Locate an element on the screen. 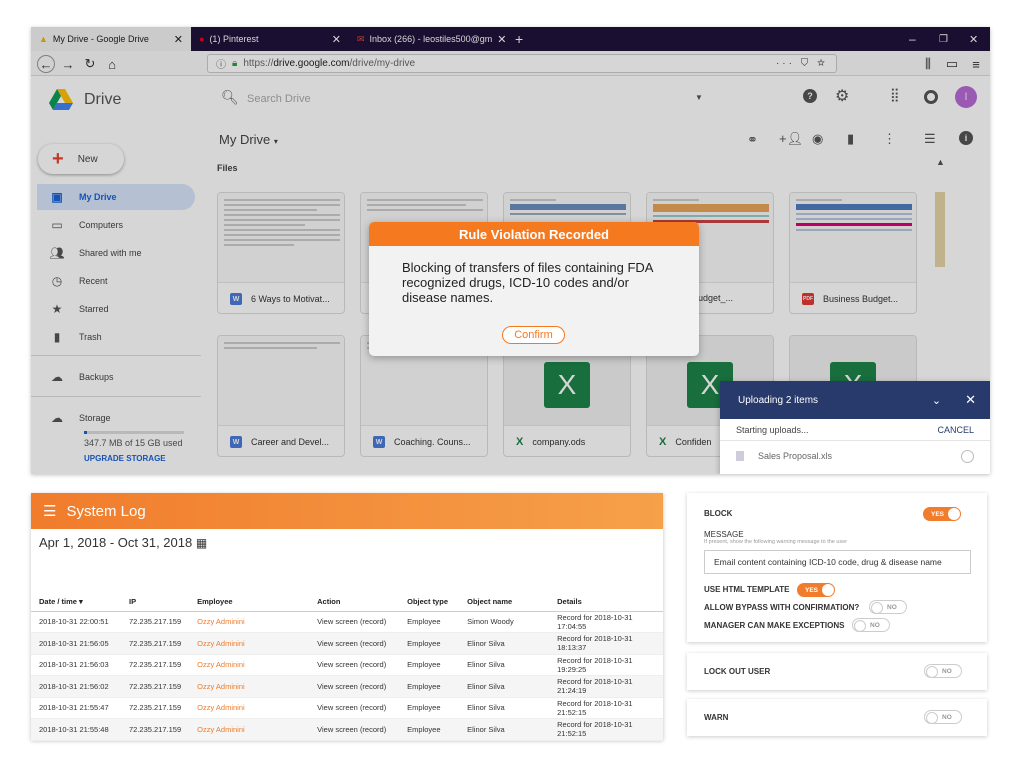 The height and width of the screenshot is (768, 1024). table-cell: Record for 2018-10-31 19:29:25 is located at coordinates (606, 665).